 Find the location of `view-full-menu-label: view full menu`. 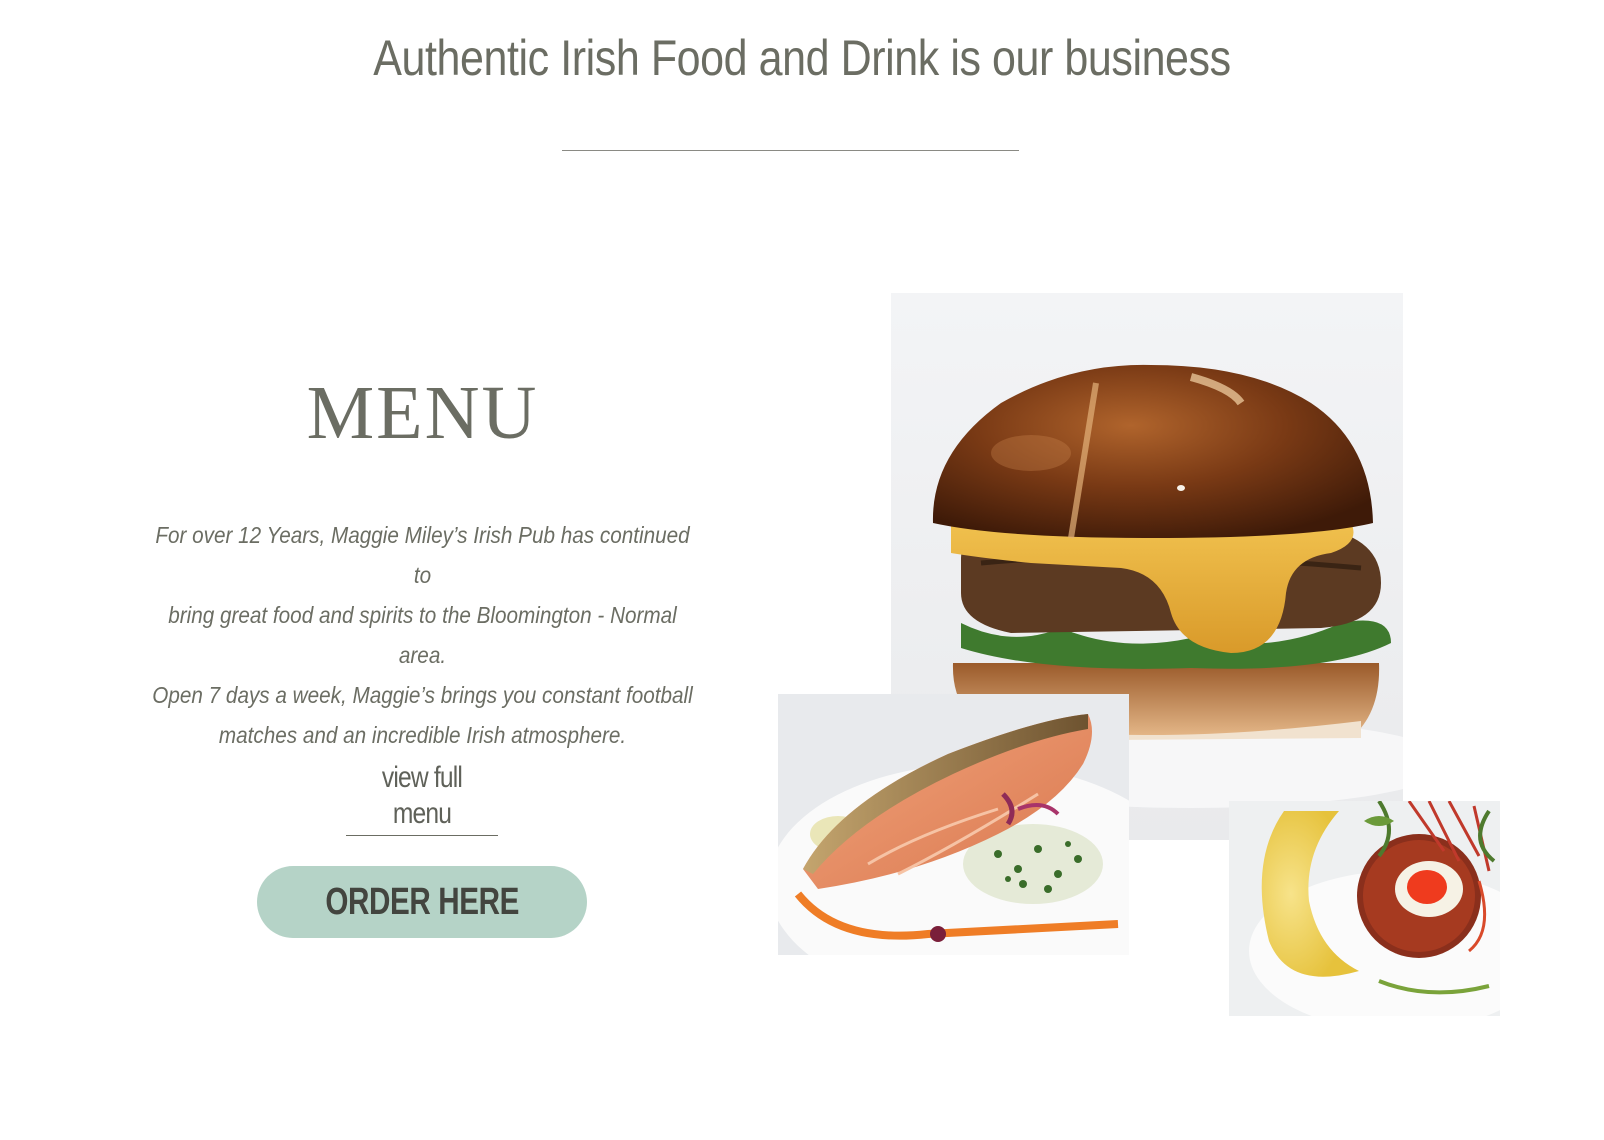

view-full-menu-label: view full menu is located at coordinates (422, 795).